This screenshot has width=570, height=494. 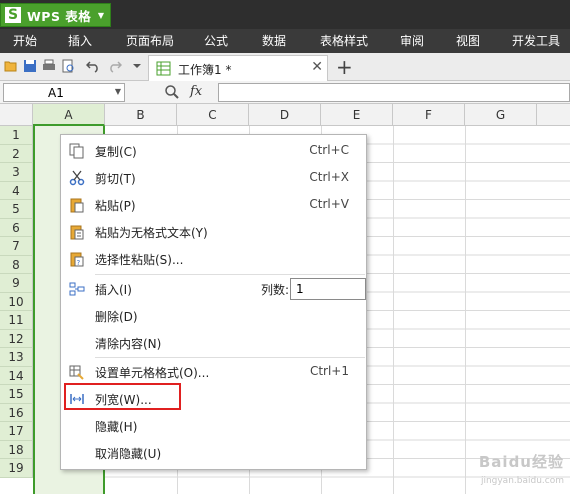 I want to click on paste-text-icon, so click(x=77, y=232).